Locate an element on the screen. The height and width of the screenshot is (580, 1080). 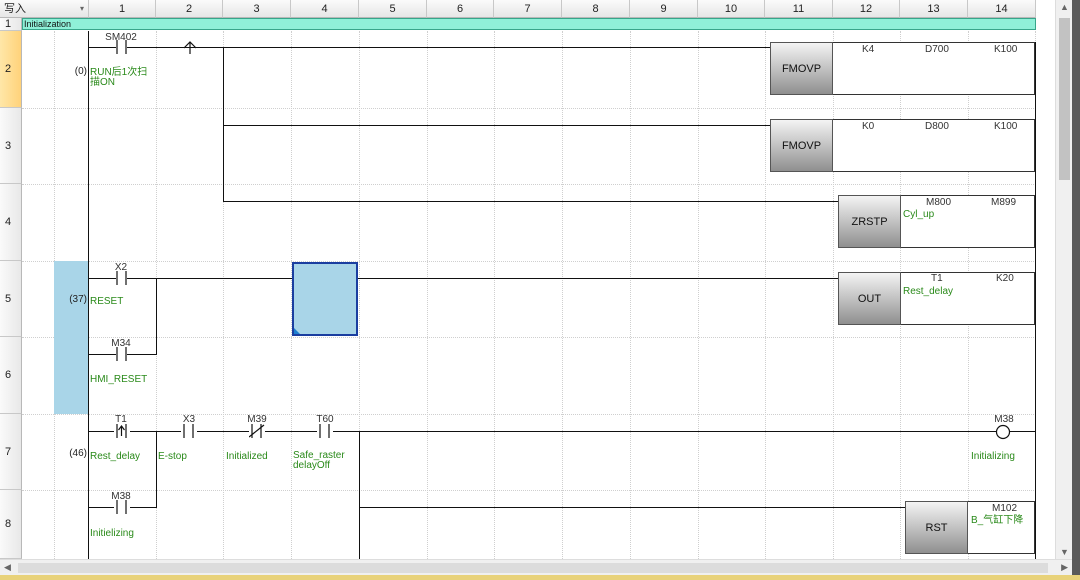
rising-edge-icon is located at coordinates (190, 47).